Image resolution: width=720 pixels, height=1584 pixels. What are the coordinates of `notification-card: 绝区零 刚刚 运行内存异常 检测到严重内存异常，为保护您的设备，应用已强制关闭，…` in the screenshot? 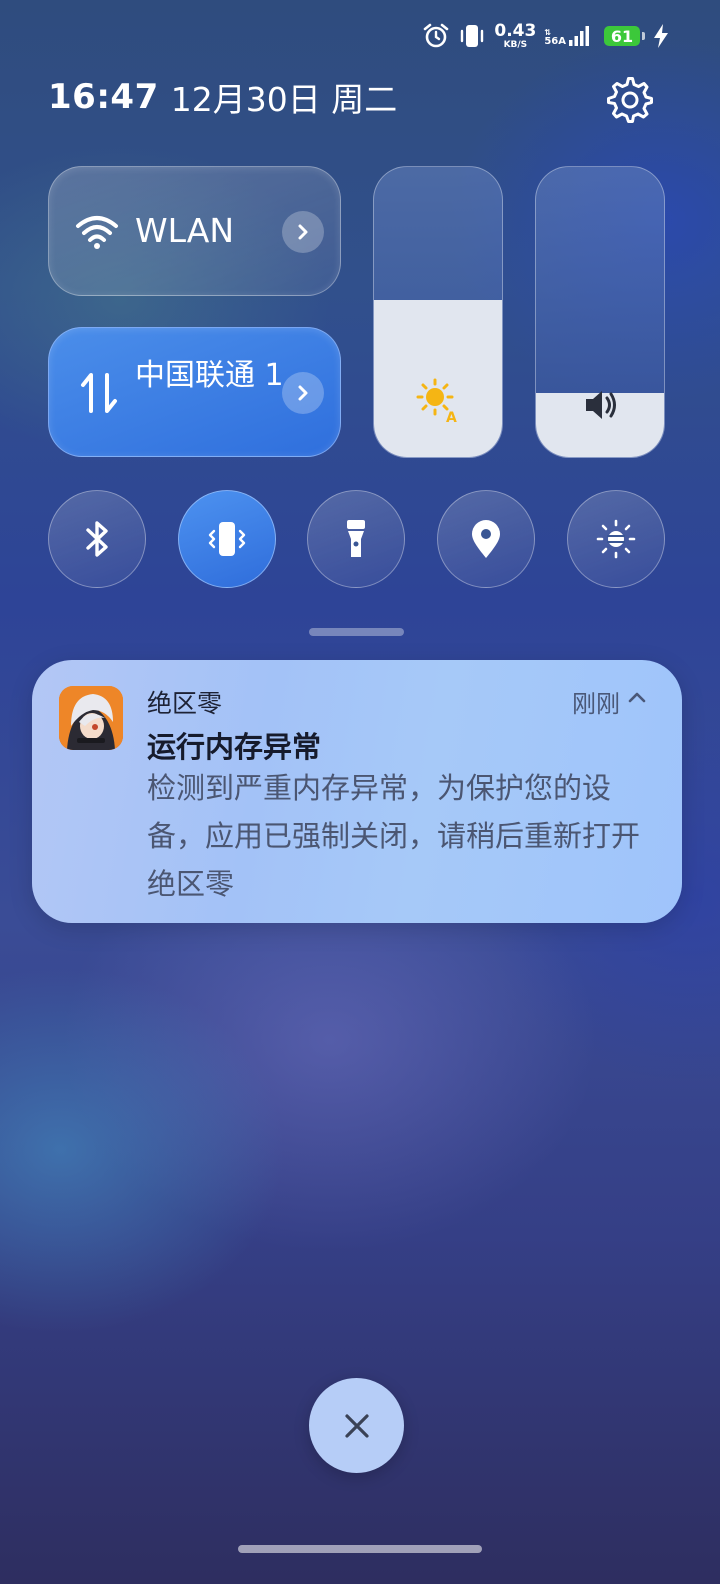 It's located at (357, 791).